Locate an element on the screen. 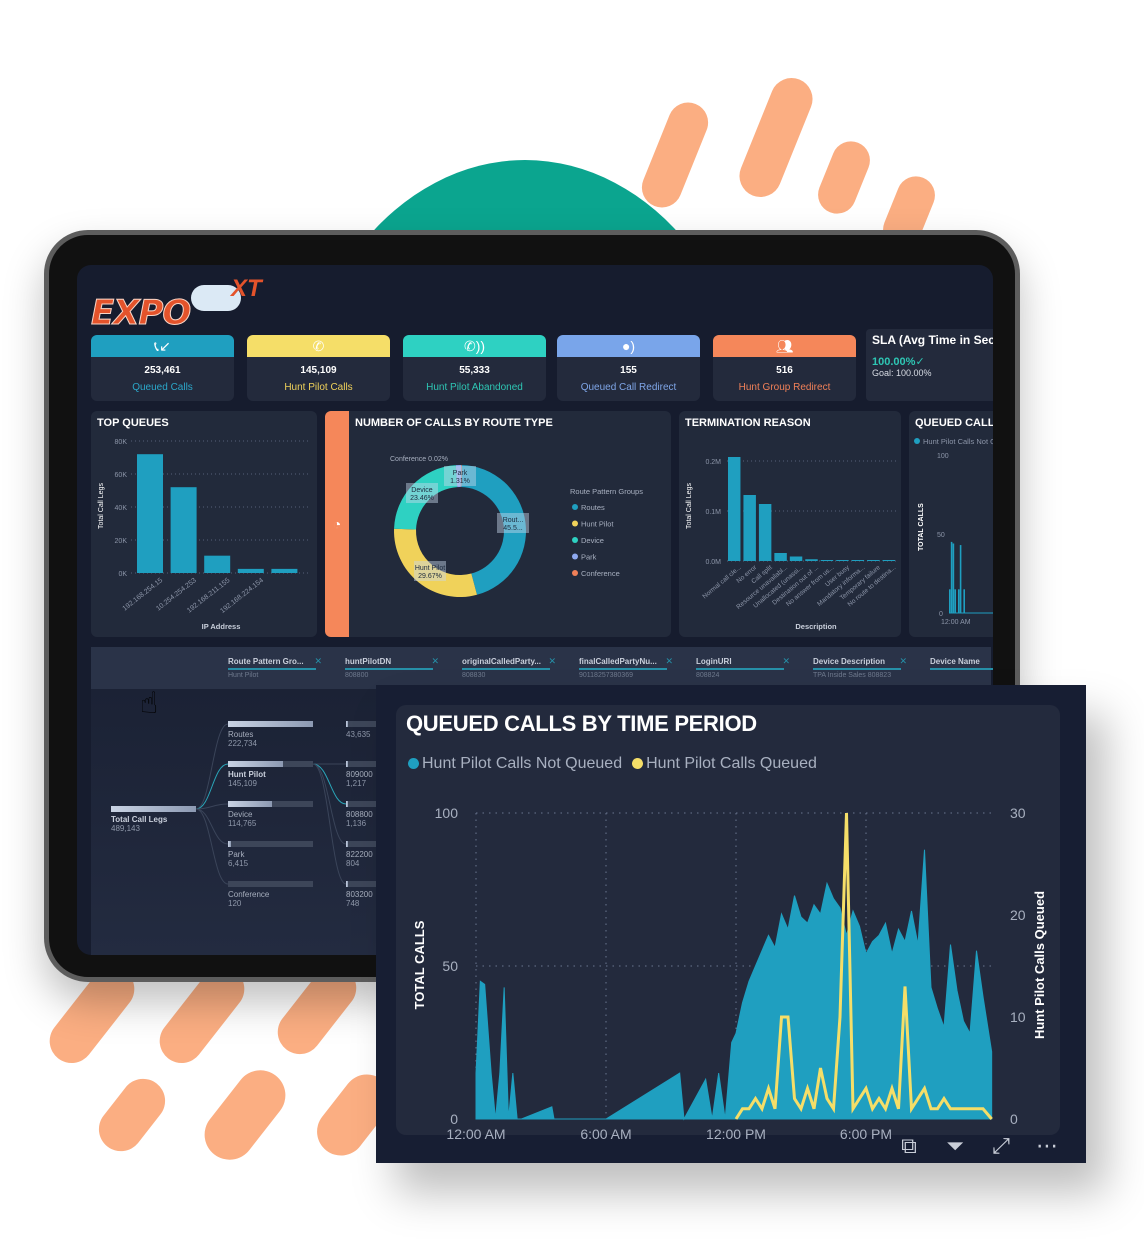 The image size is (1144, 1244). node-name: Total Call Legs is located at coordinates (139, 819).